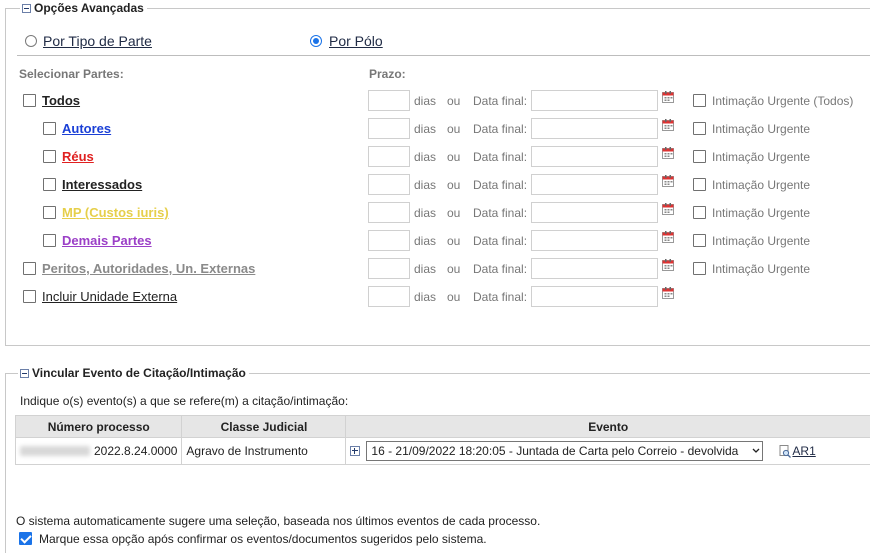  Describe the element at coordinates (782, 101) in the screenshot. I see `urgent-label: Intimação Urgente (Todos)` at that location.